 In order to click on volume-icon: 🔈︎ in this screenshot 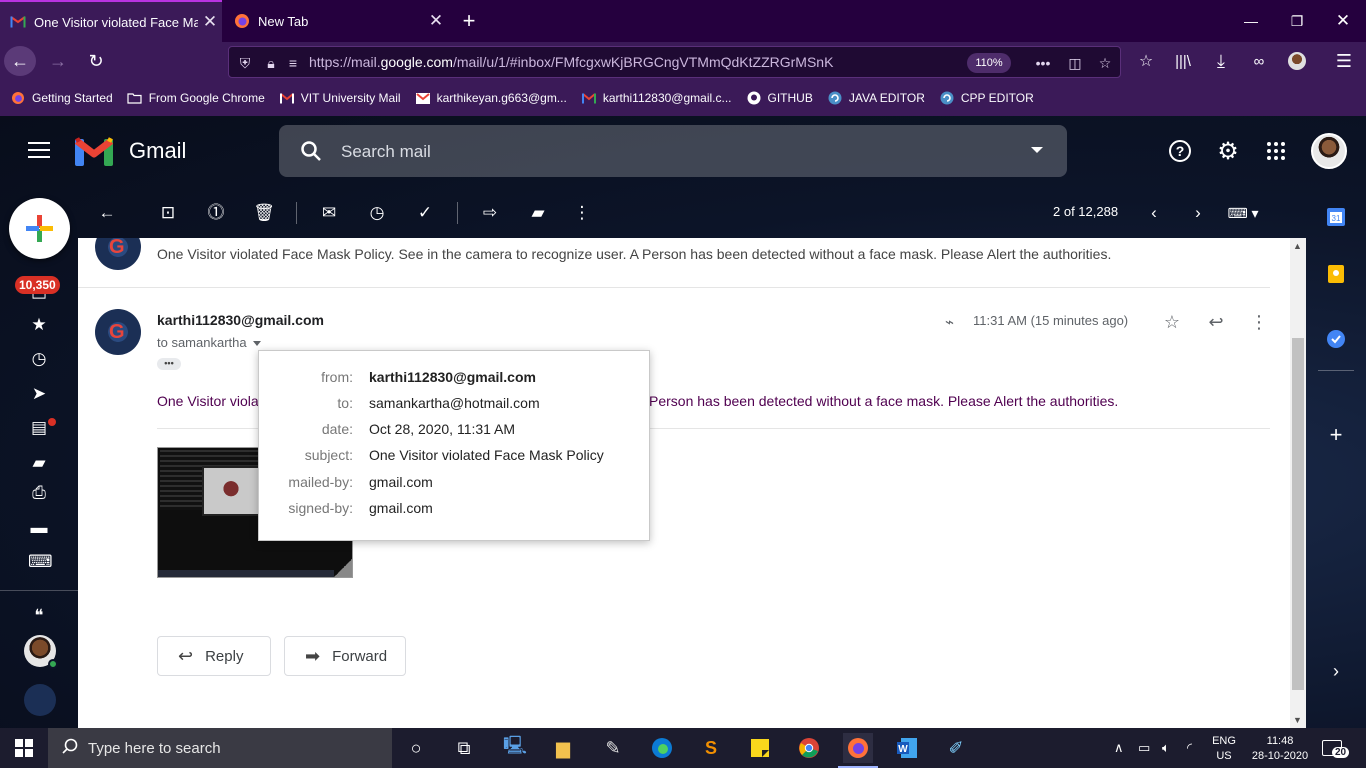, I will do `click(1166, 748)`.